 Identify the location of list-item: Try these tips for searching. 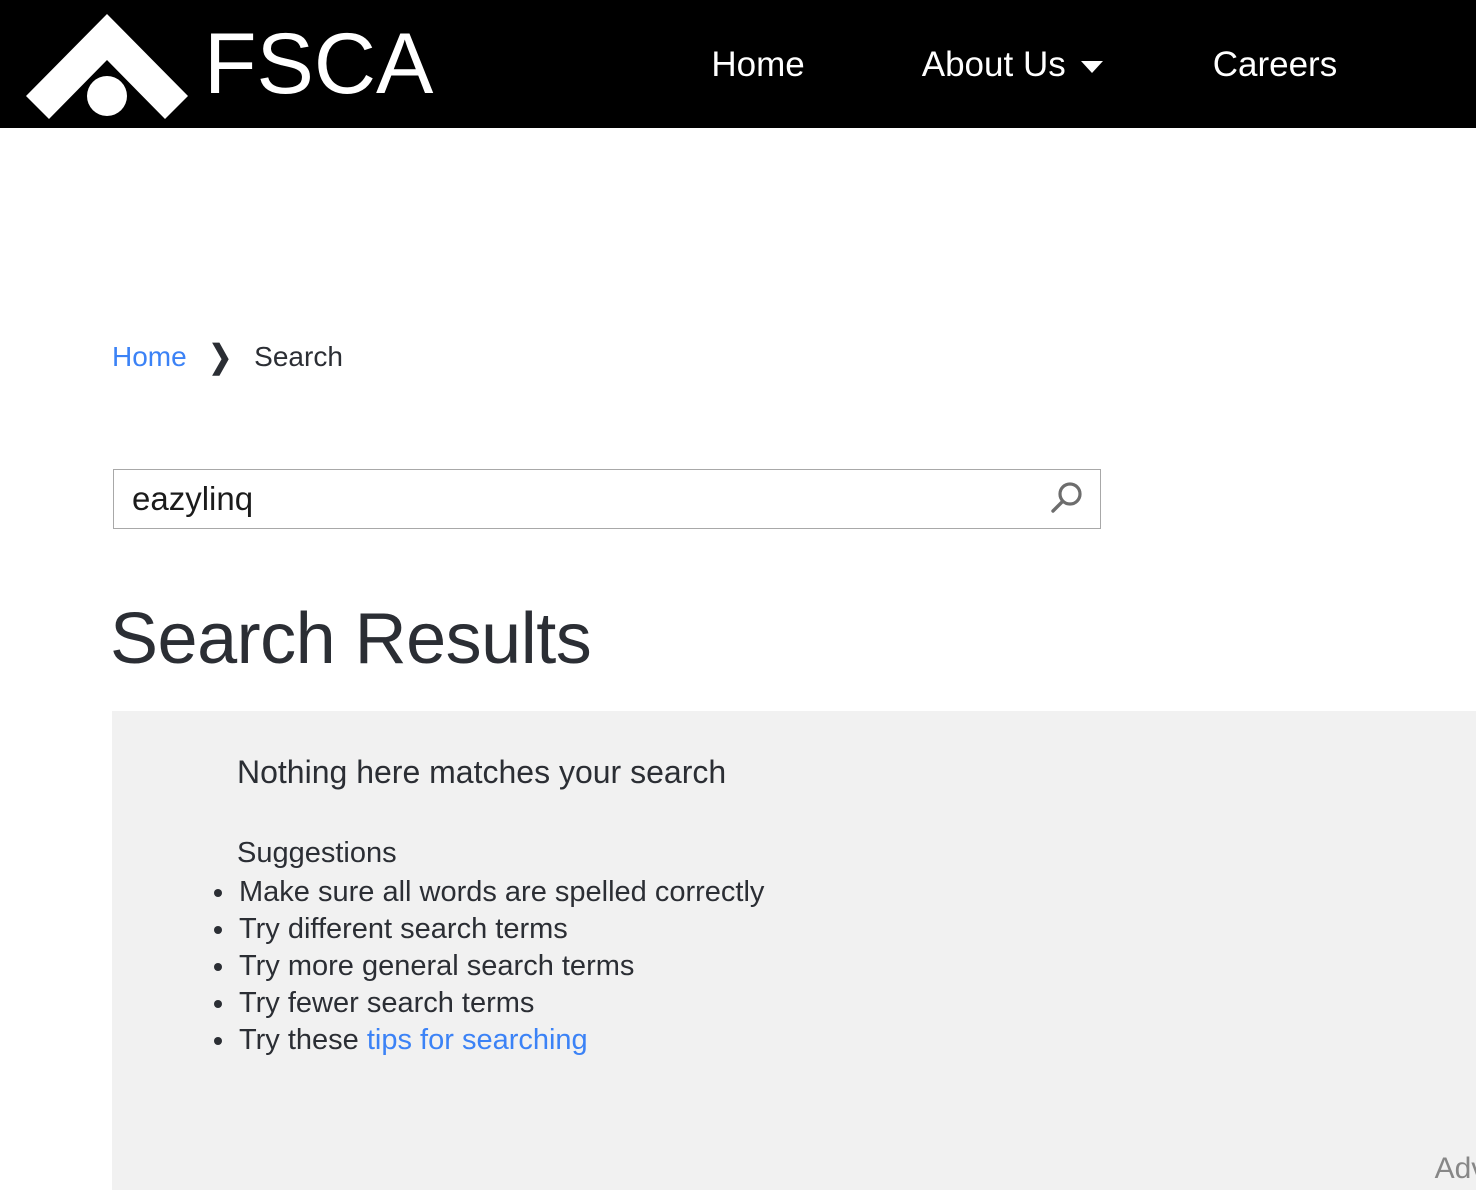
(500, 1040).